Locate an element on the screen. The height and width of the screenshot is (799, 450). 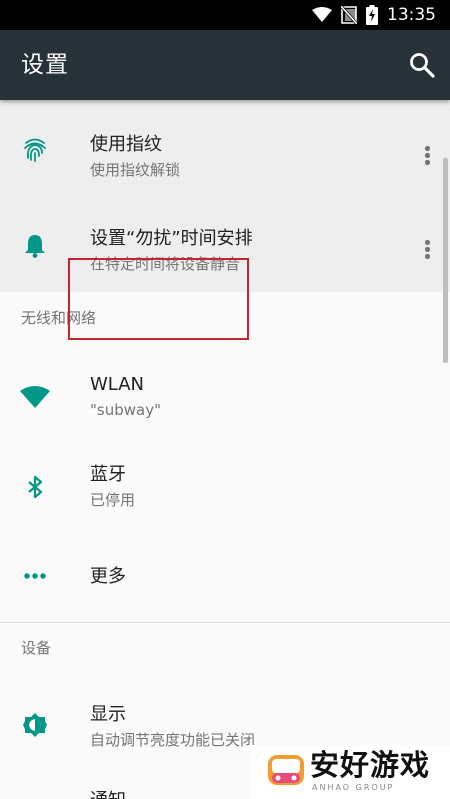
bell-icon is located at coordinates (35, 246).